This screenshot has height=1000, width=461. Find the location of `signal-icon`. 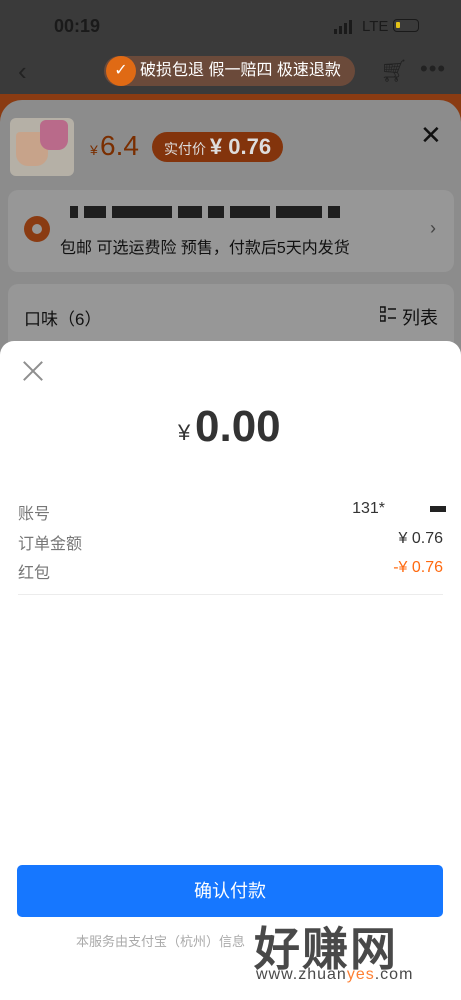

signal-icon is located at coordinates (343, 27).